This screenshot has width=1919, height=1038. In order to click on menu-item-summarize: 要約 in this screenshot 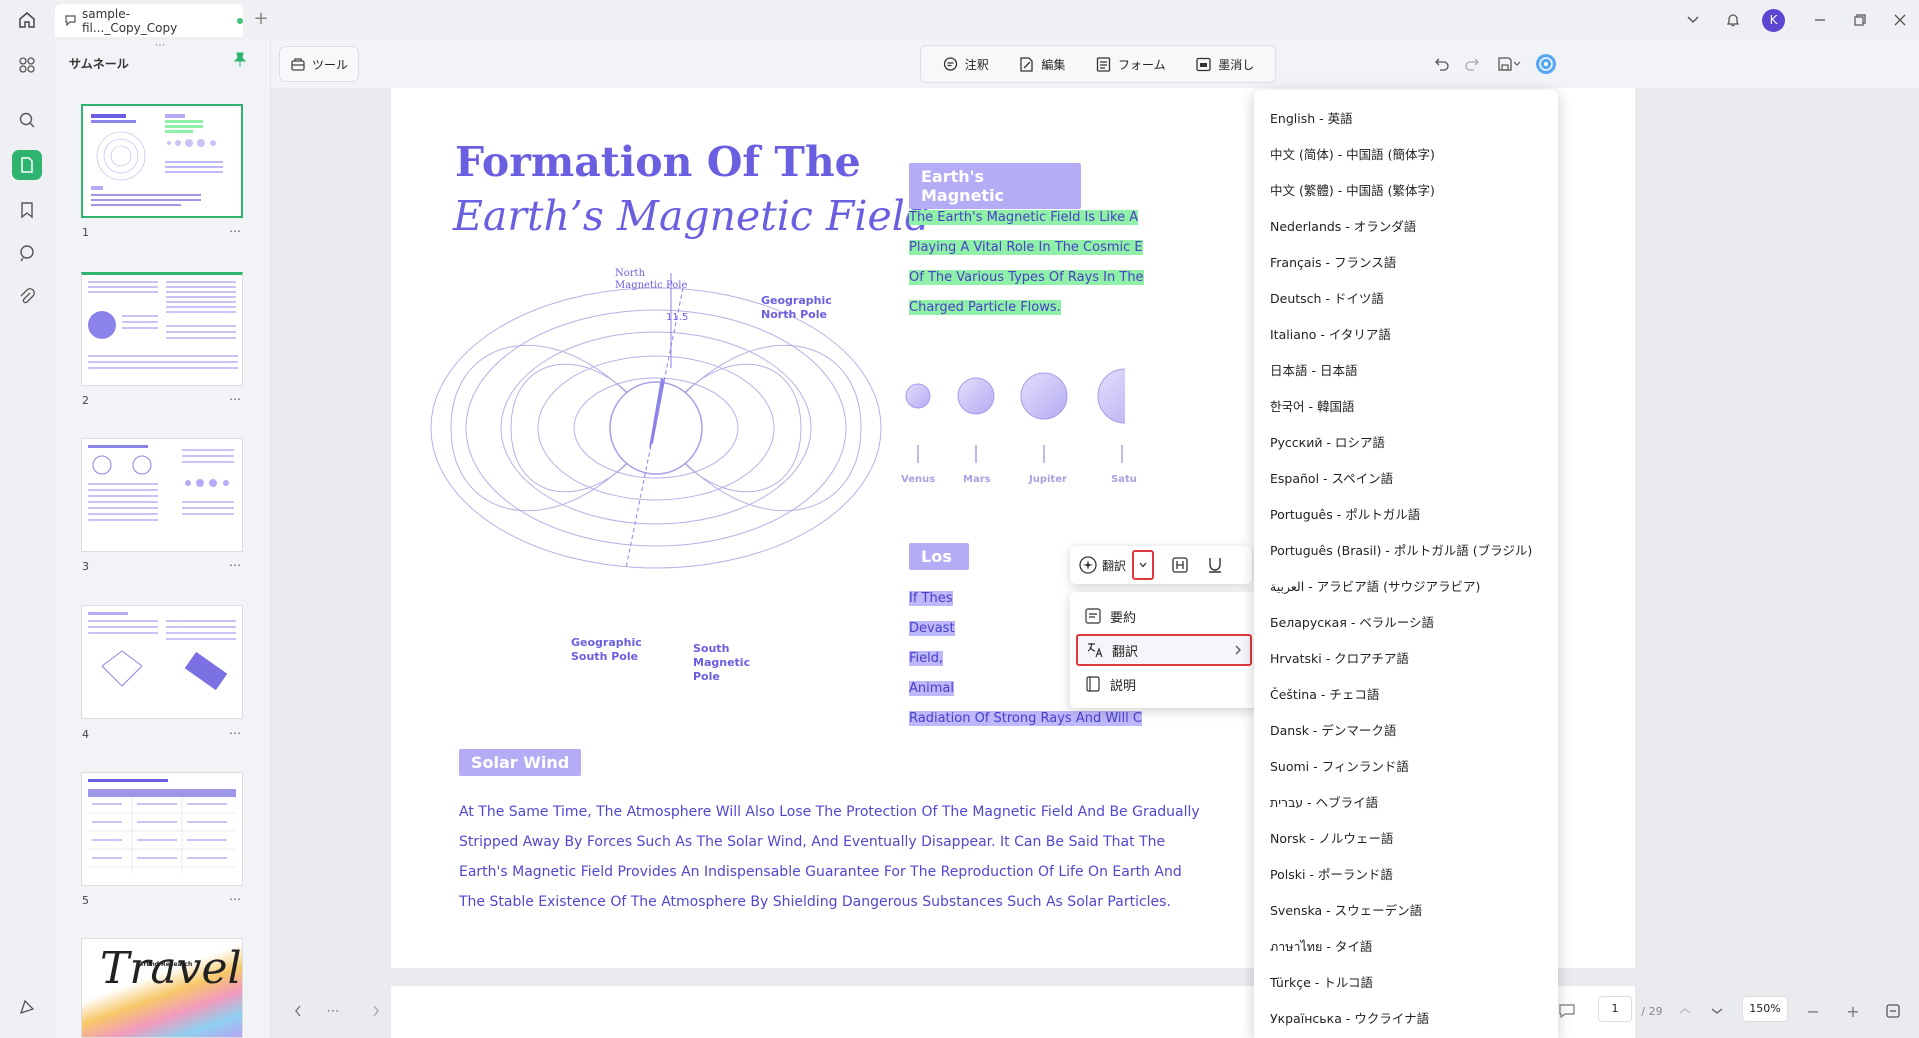, I will do `click(1164, 616)`.